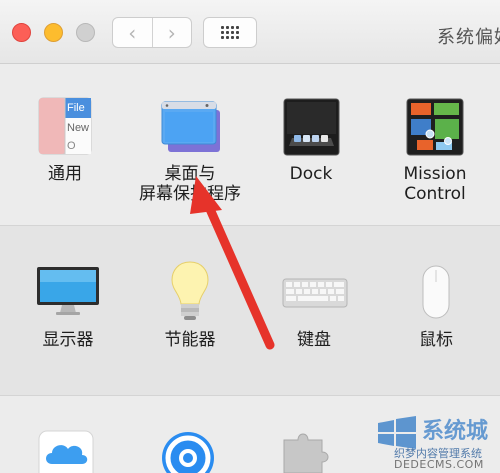 This screenshot has width=500, height=473. What do you see at coordinates (435, 127) in the screenshot?
I see `mission-control-icon` at bounding box center [435, 127].